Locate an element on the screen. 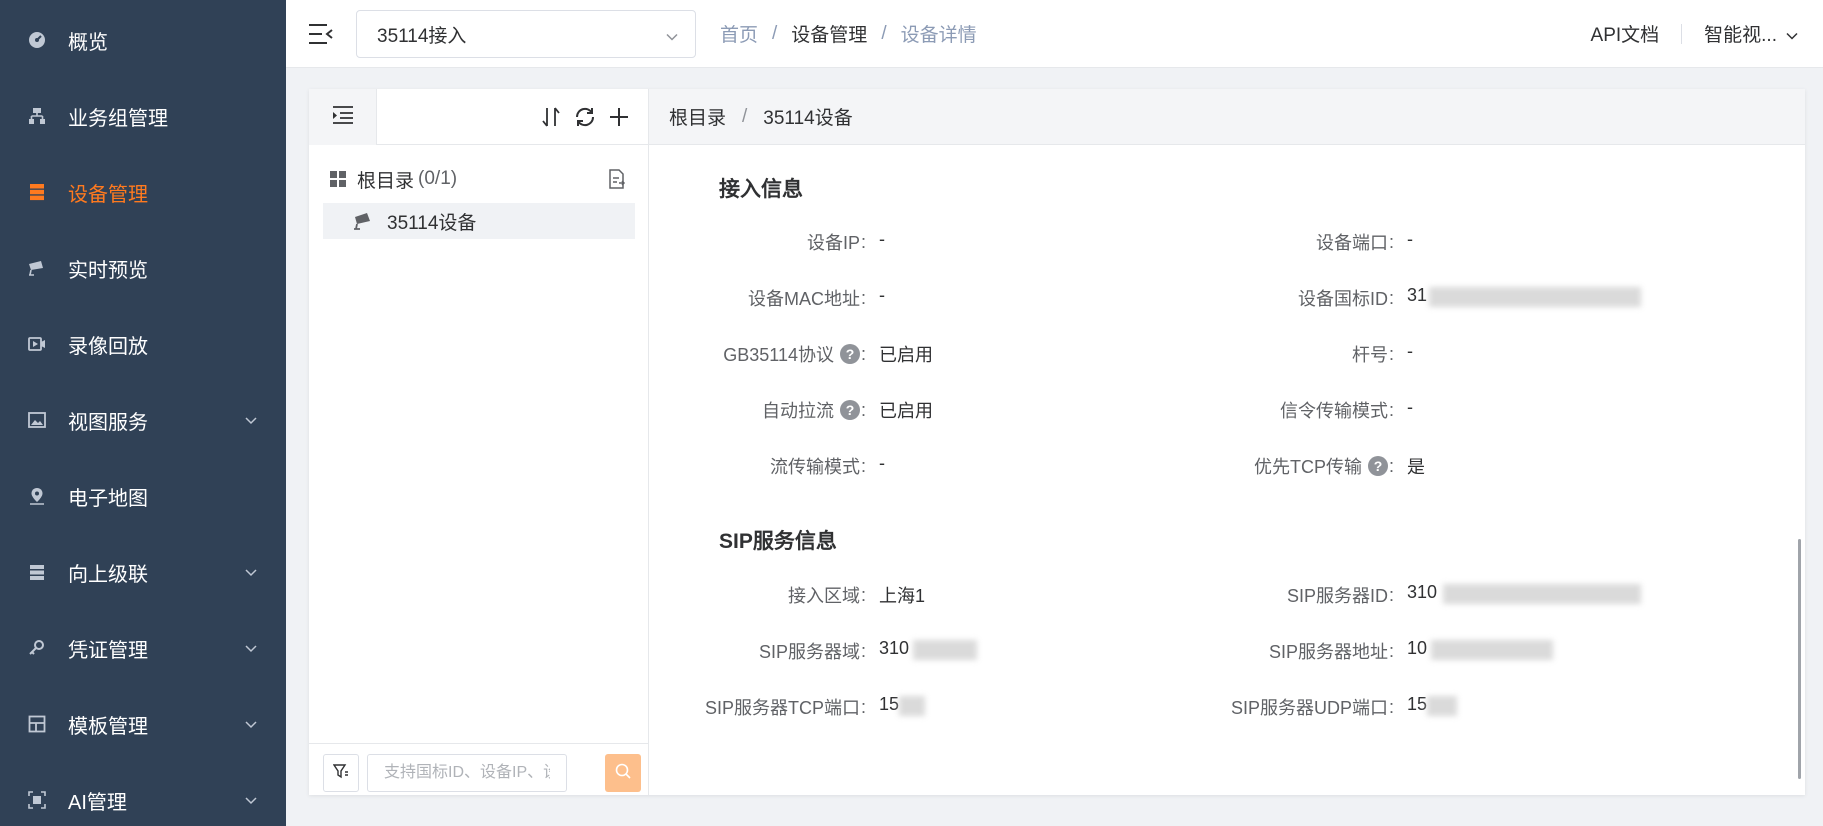  tree-search-bar is located at coordinates (479, 769).